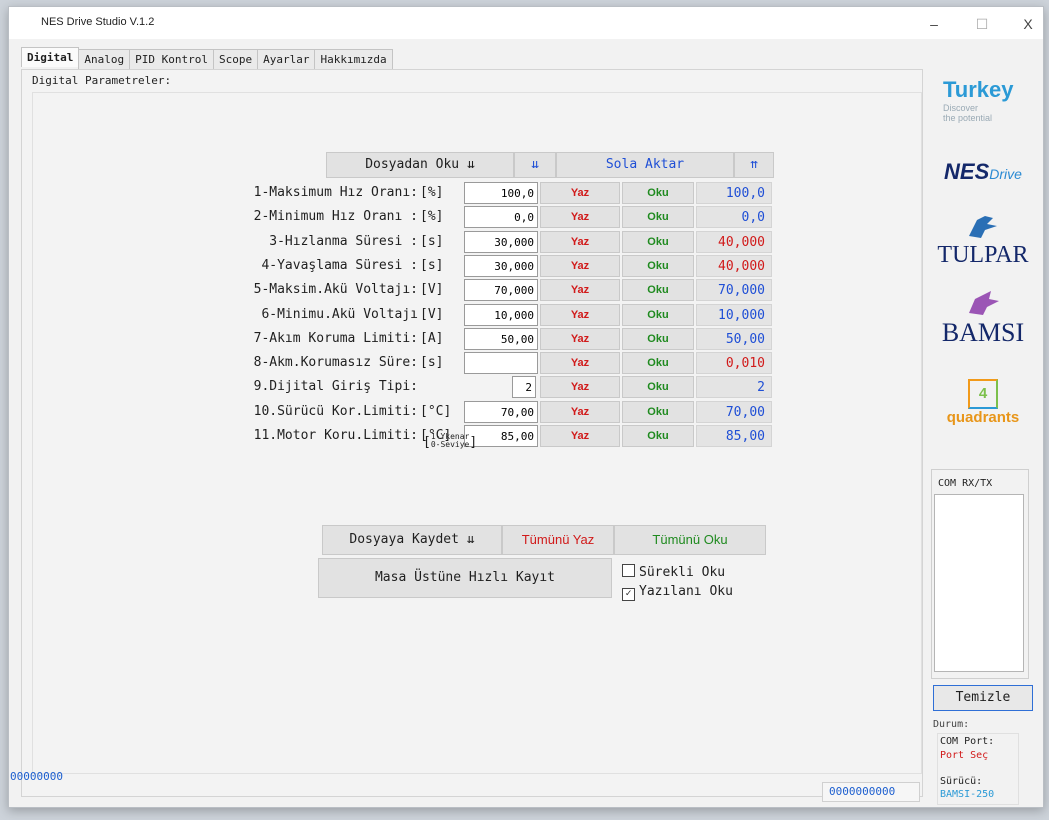  What do you see at coordinates (104, 59) in the screenshot?
I see `tab-analog: Analog` at bounding box center [104, 59].